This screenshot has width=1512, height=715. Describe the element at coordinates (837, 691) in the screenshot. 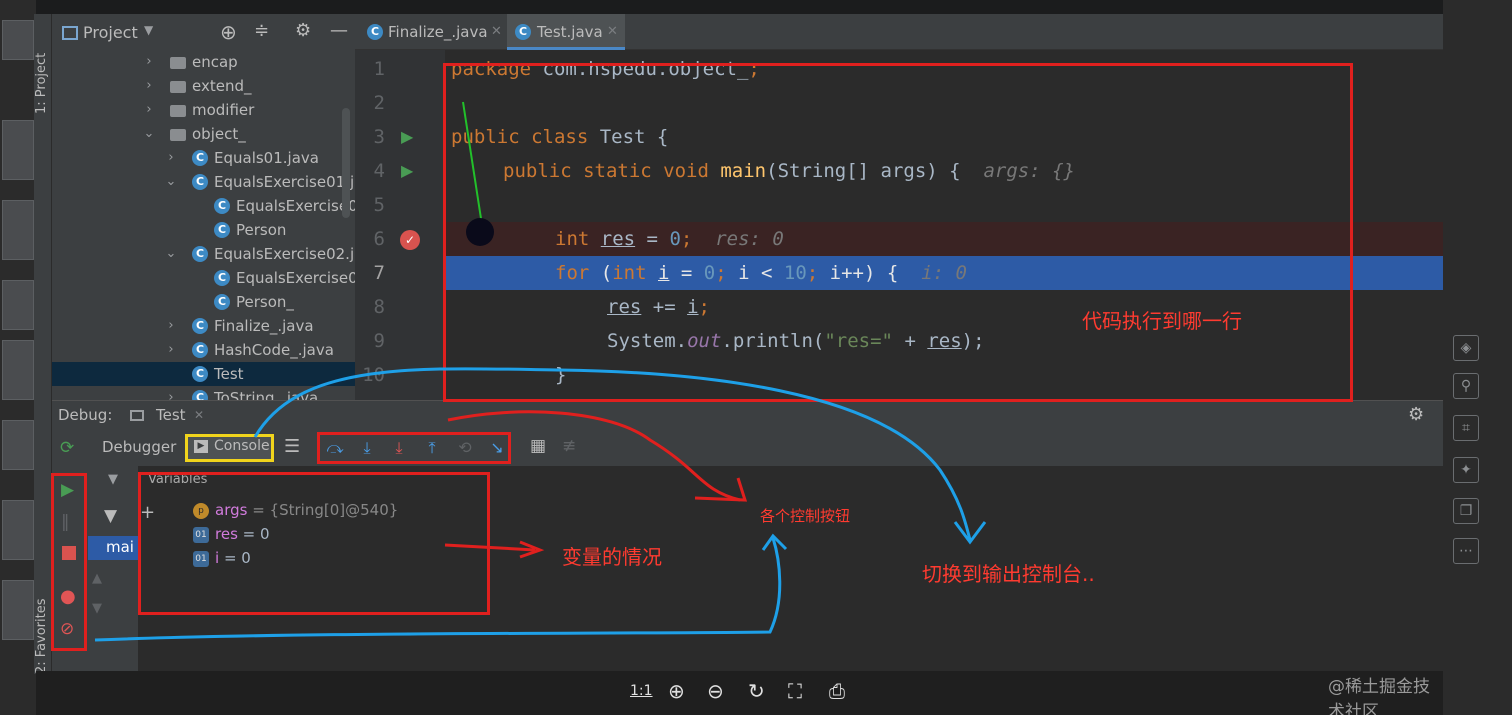

I see `save-icon: ⎙` at that location.